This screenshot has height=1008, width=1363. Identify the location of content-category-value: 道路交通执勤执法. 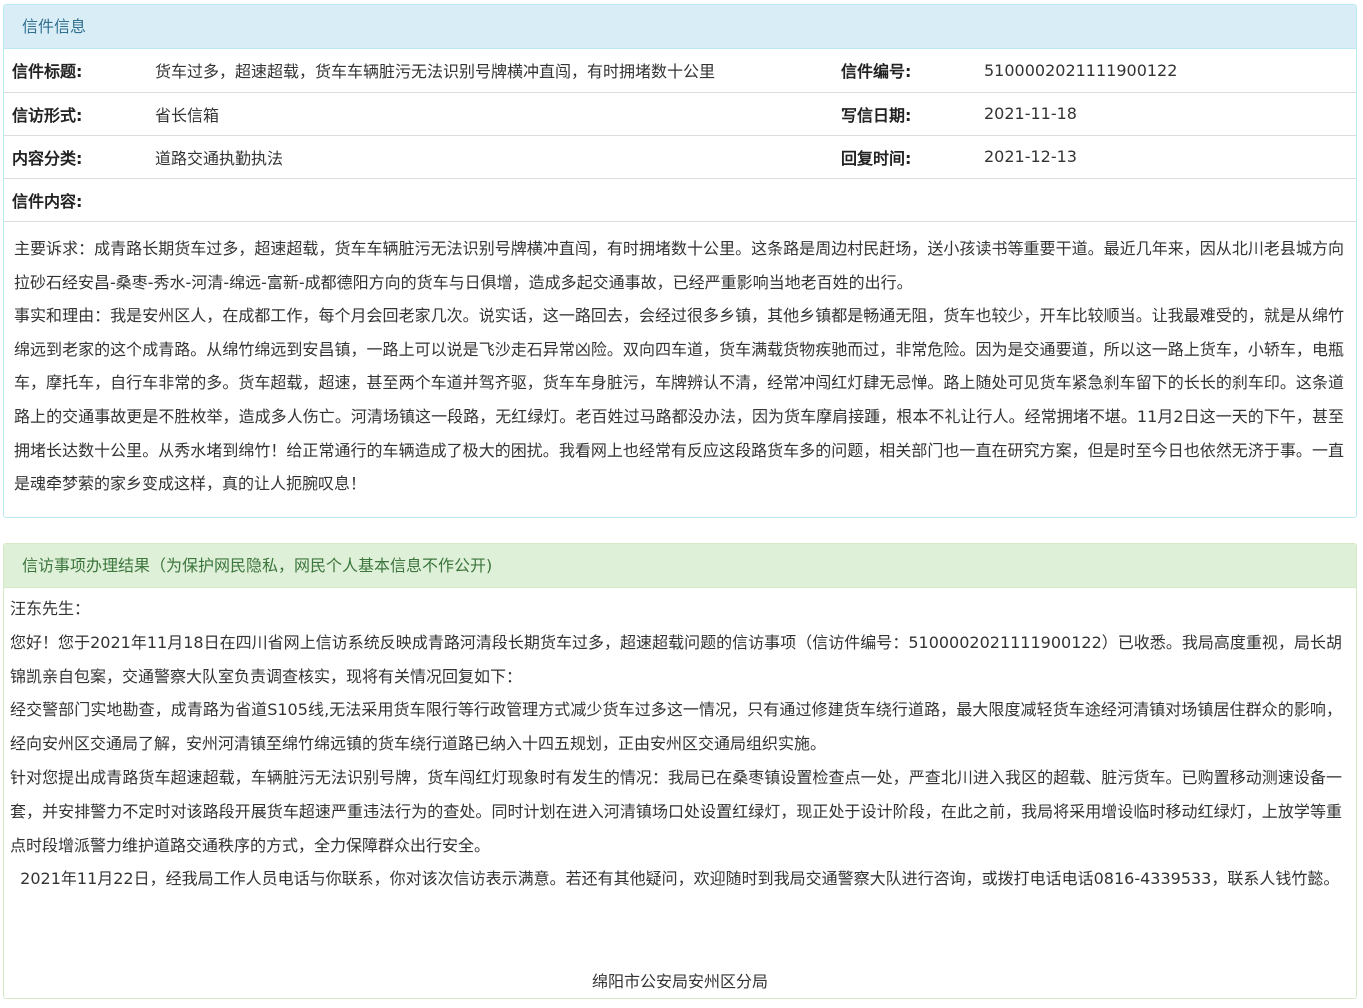
(490, 156).